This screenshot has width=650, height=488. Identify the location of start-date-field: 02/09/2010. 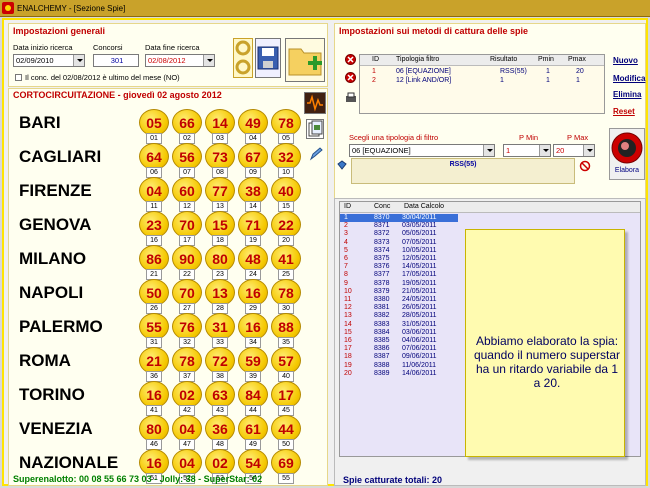
(49, 60).